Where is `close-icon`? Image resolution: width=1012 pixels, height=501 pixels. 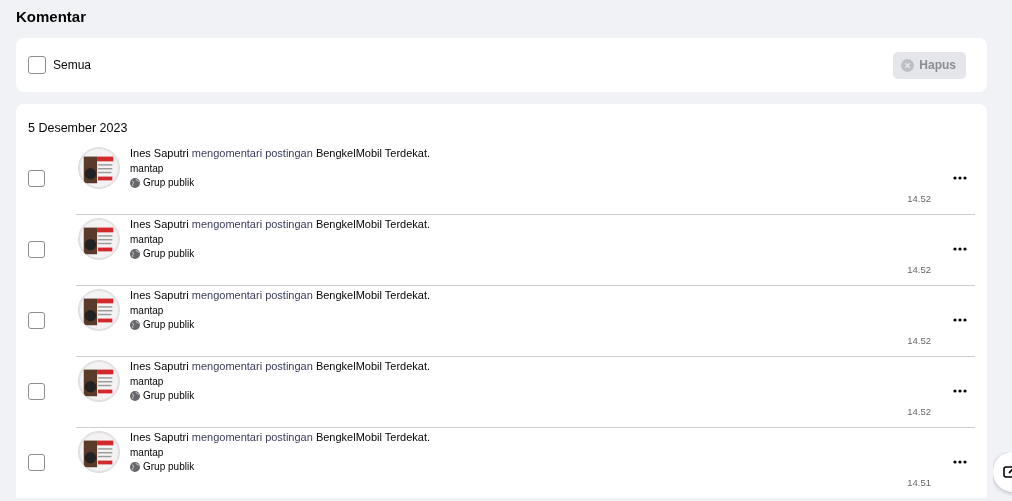
close-icon is located at coordinates (908, 65).